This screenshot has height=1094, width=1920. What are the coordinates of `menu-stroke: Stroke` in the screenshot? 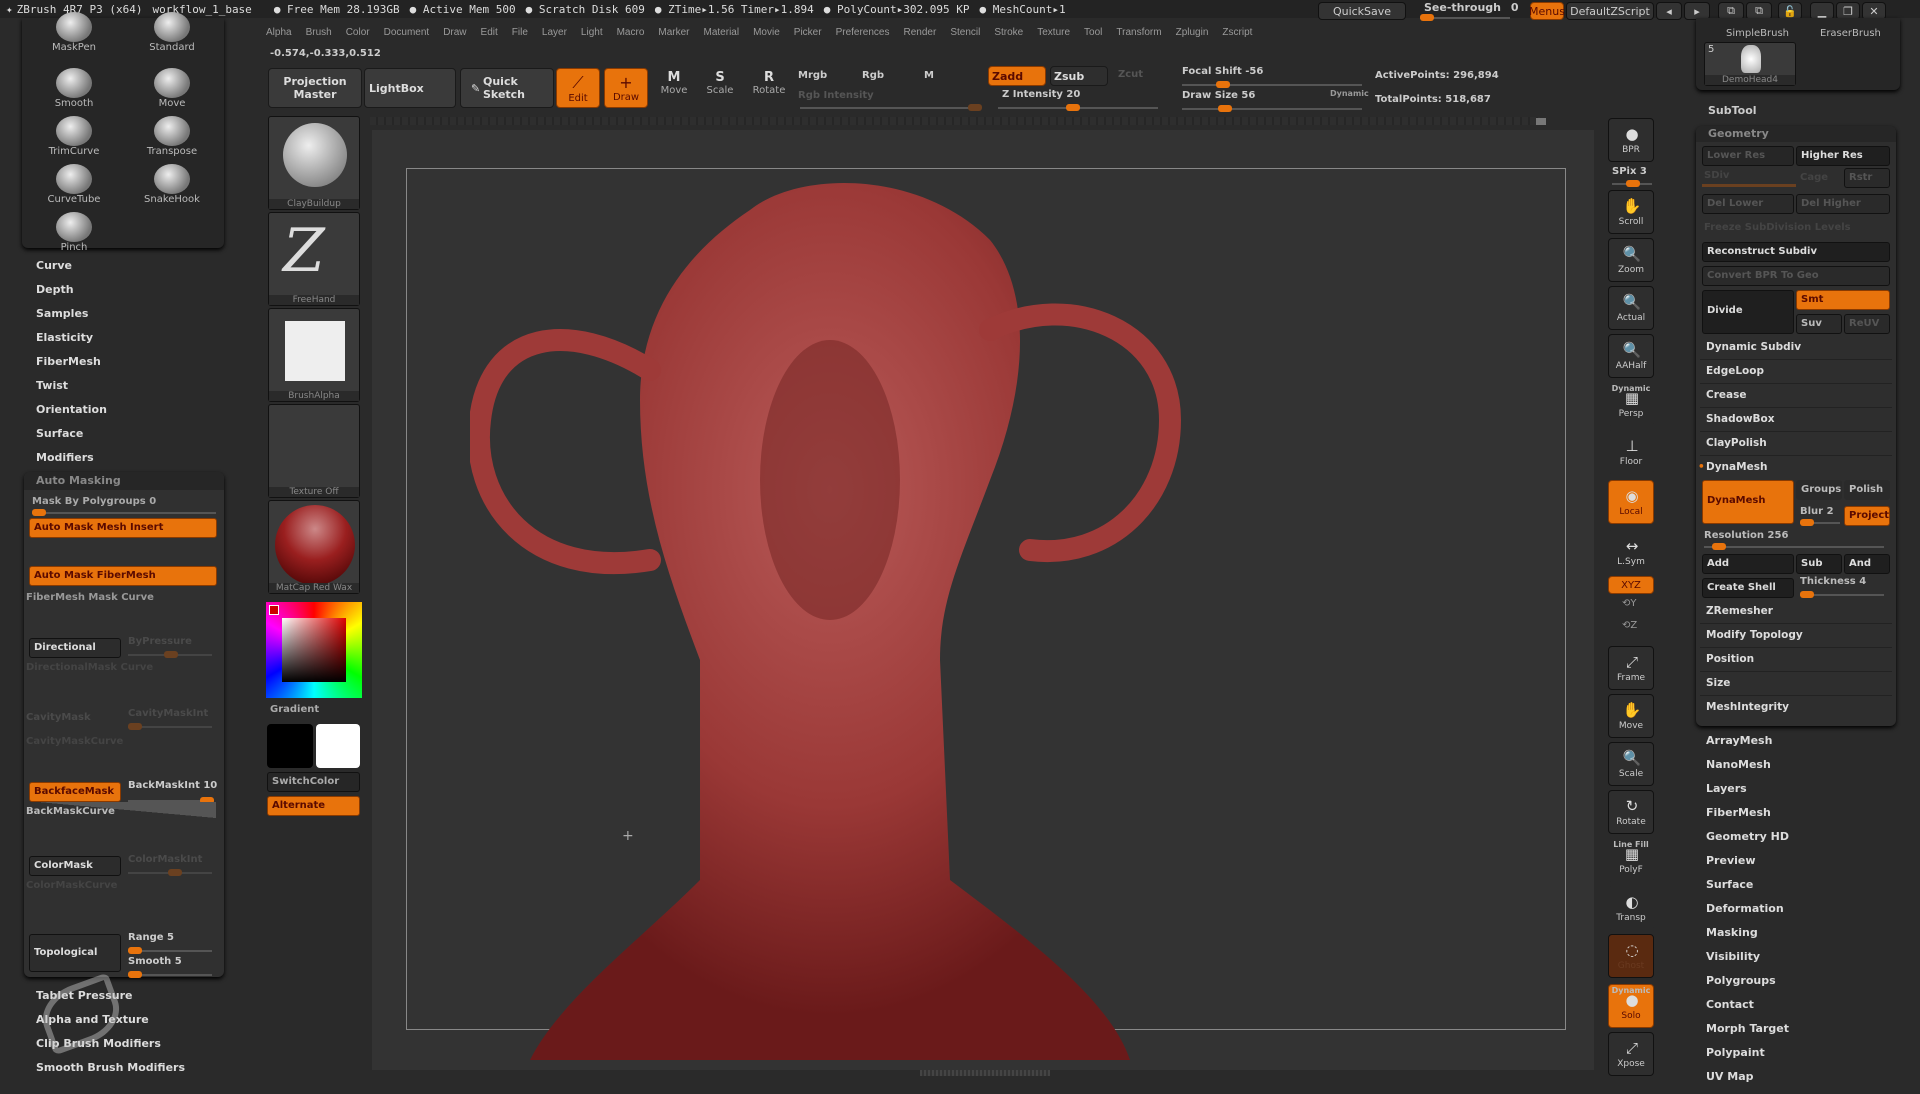 It's located at (1008, 34).